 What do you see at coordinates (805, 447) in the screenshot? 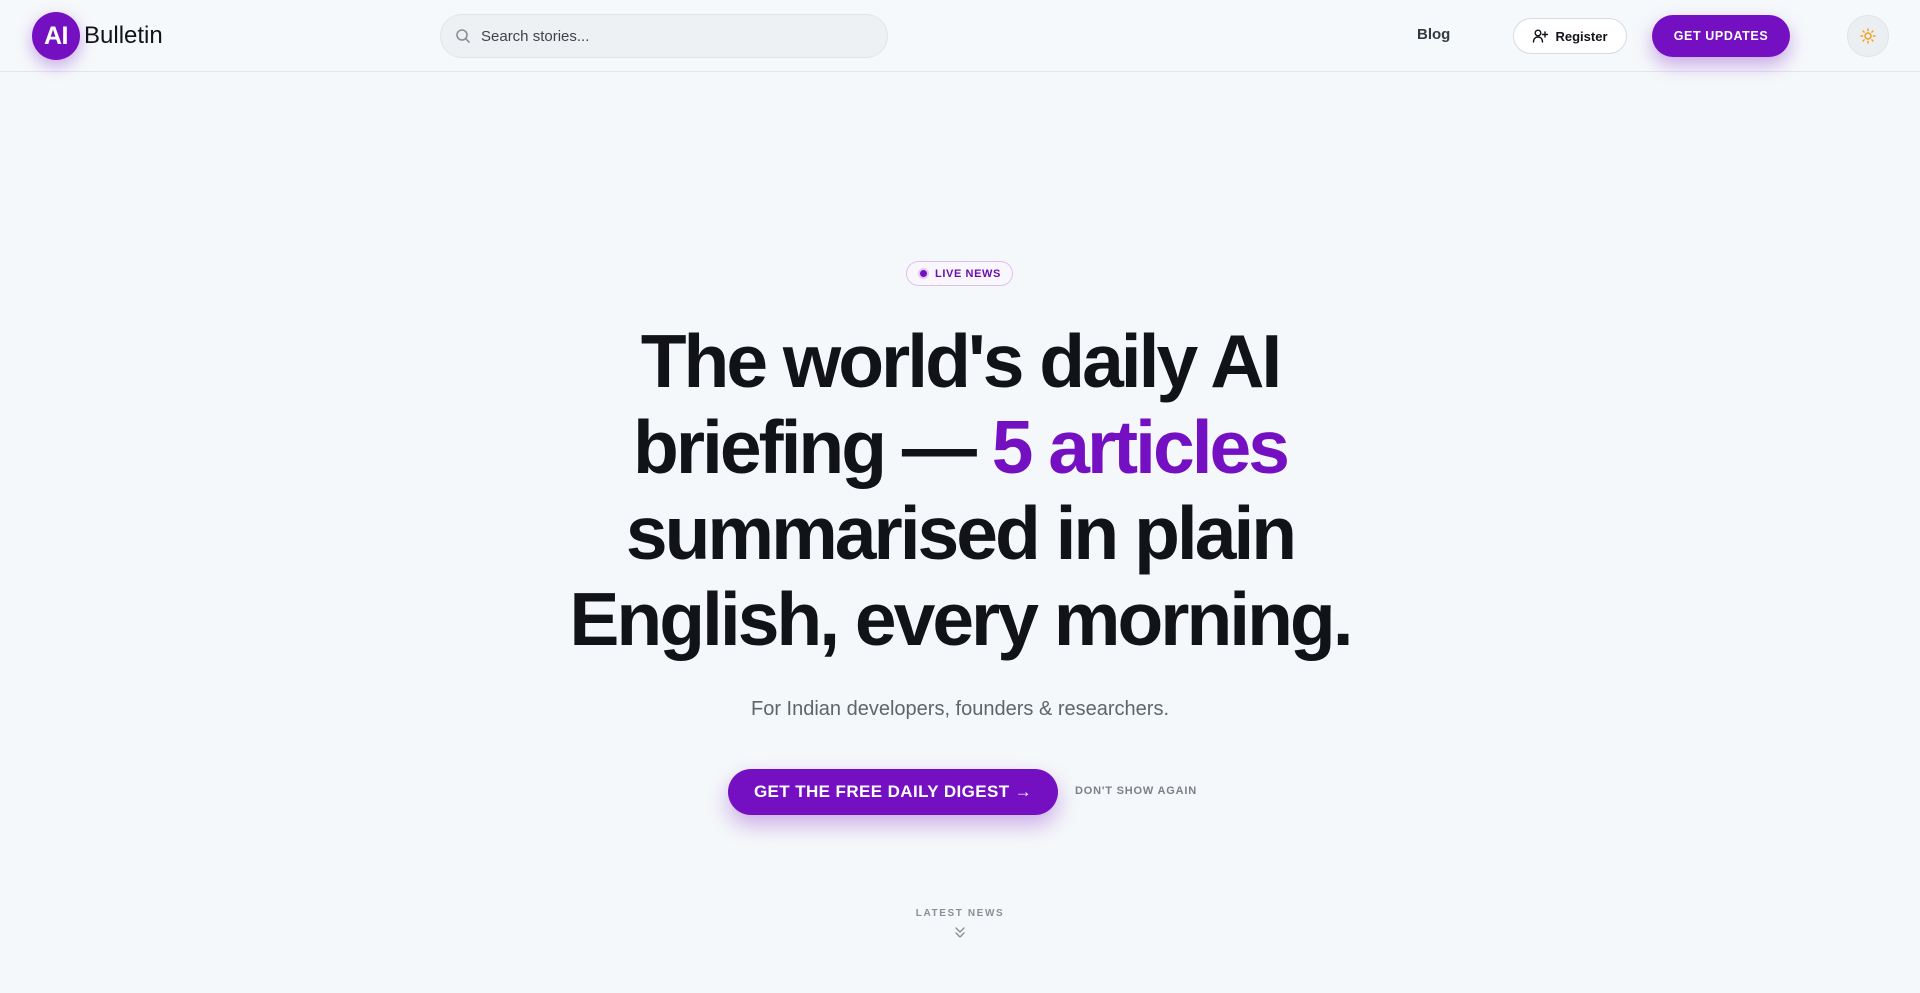
I see `headline-line-2-text: briefing —` at bounding box center [805, 447].